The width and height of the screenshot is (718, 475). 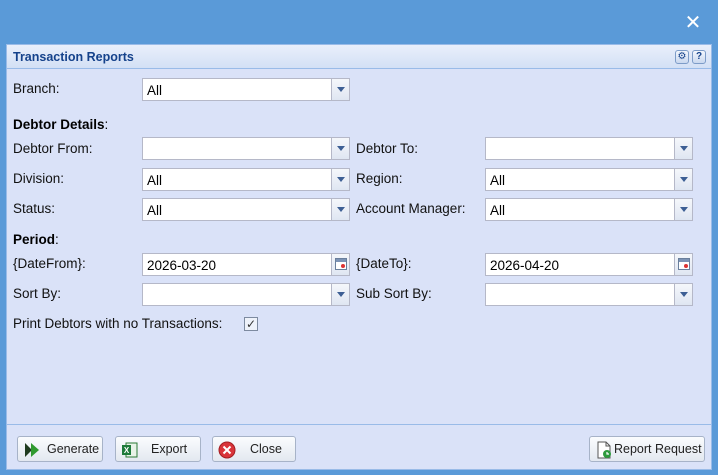 I want to click on debtor-to-select, so click(x=589, y=148).